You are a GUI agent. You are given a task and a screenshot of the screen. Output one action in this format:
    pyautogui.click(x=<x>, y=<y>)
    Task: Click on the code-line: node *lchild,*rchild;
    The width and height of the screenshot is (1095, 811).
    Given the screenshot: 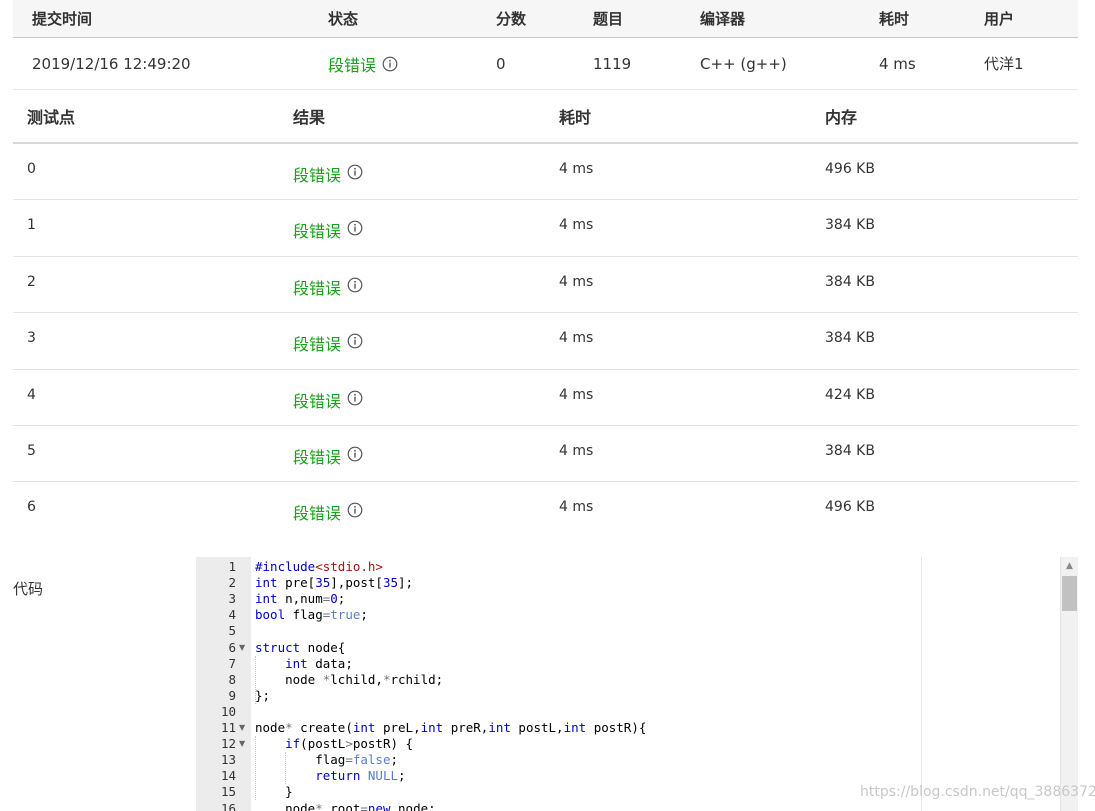 What is the action you would take?
    pyautogui.click(x=349, y=680)
    